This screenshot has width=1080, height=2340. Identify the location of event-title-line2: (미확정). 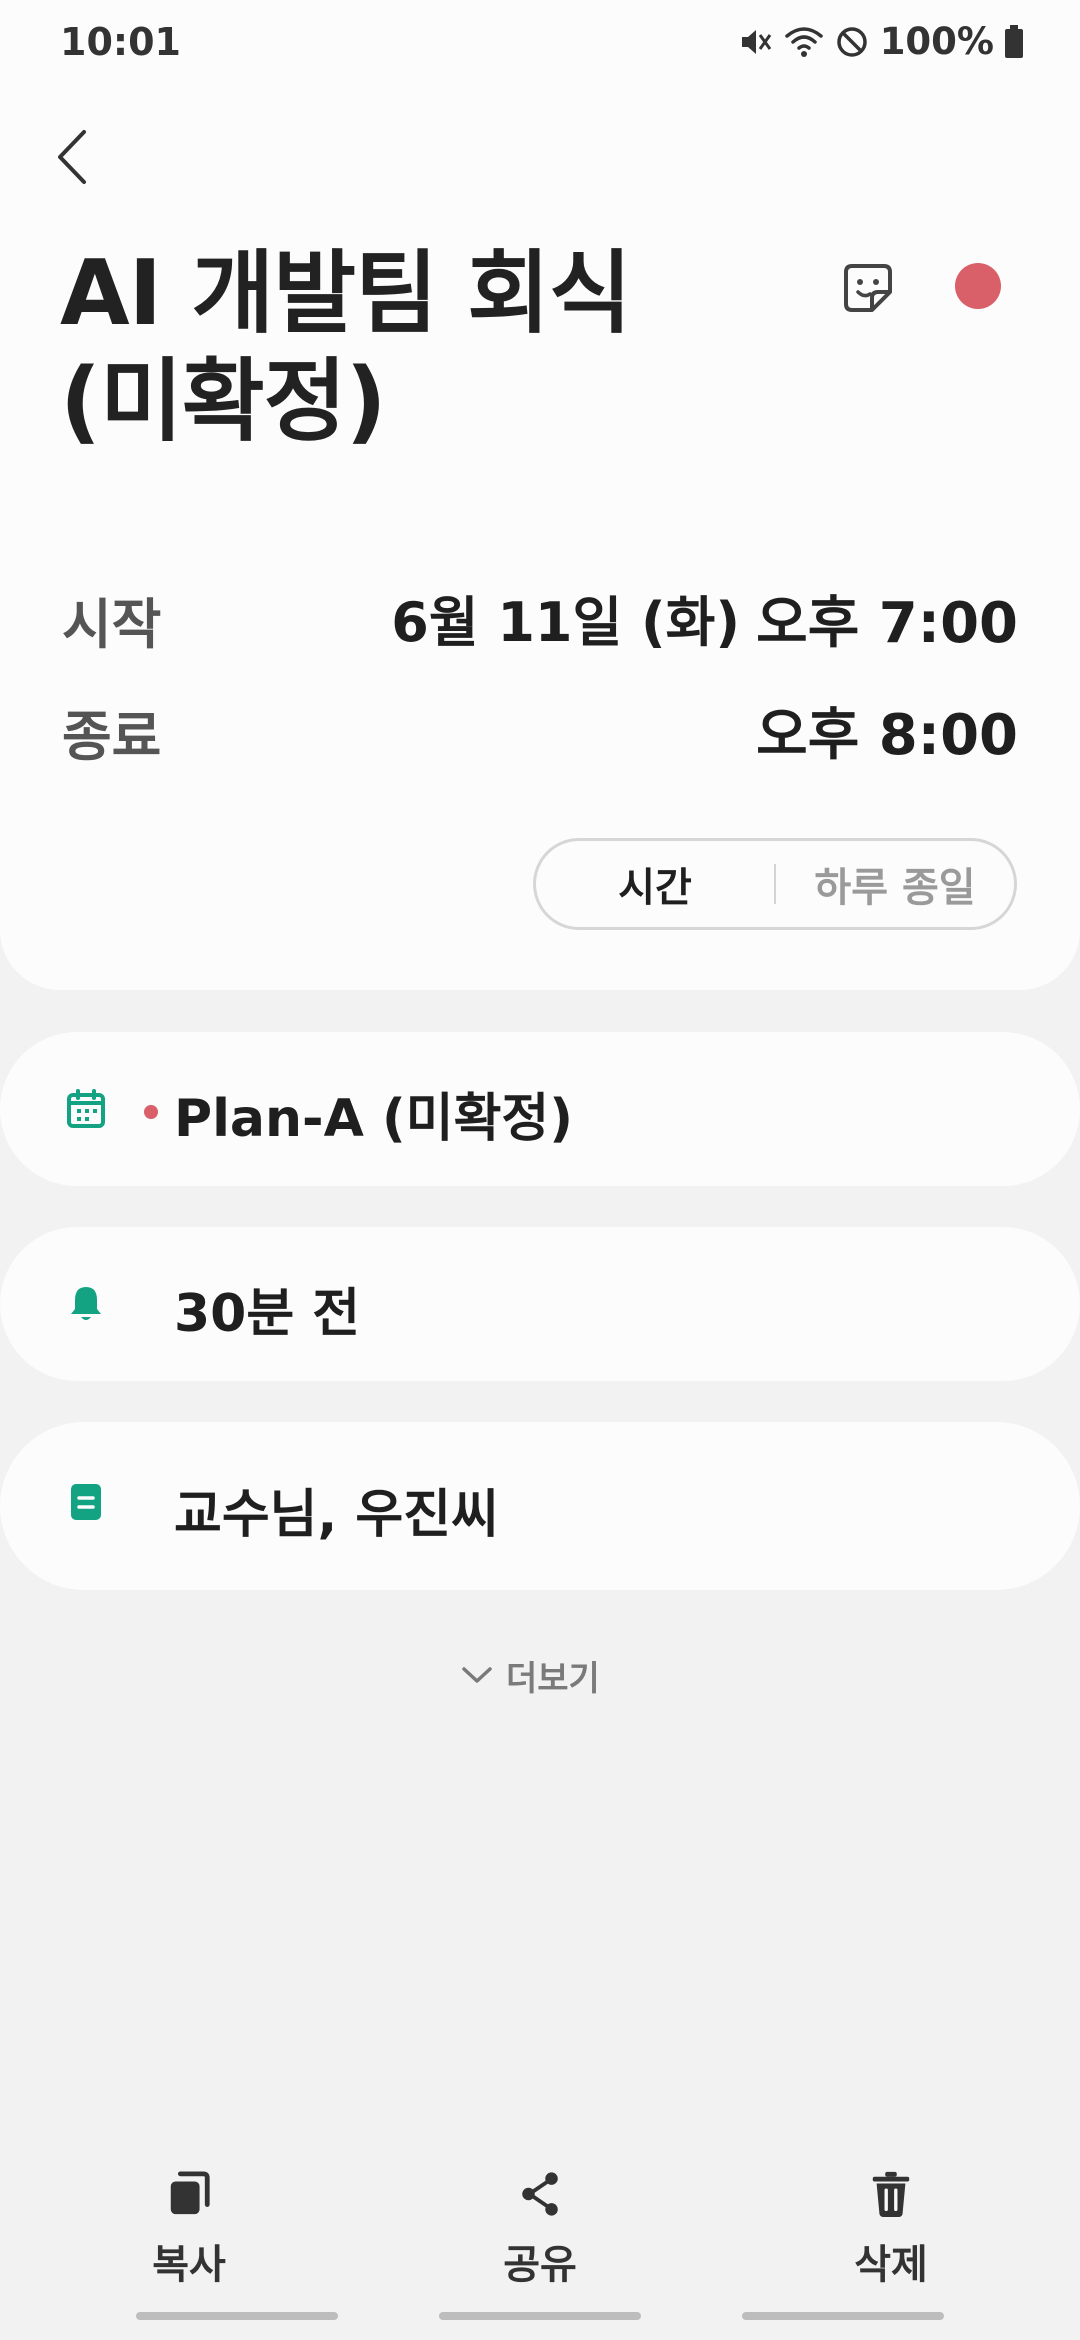
(223, 401).